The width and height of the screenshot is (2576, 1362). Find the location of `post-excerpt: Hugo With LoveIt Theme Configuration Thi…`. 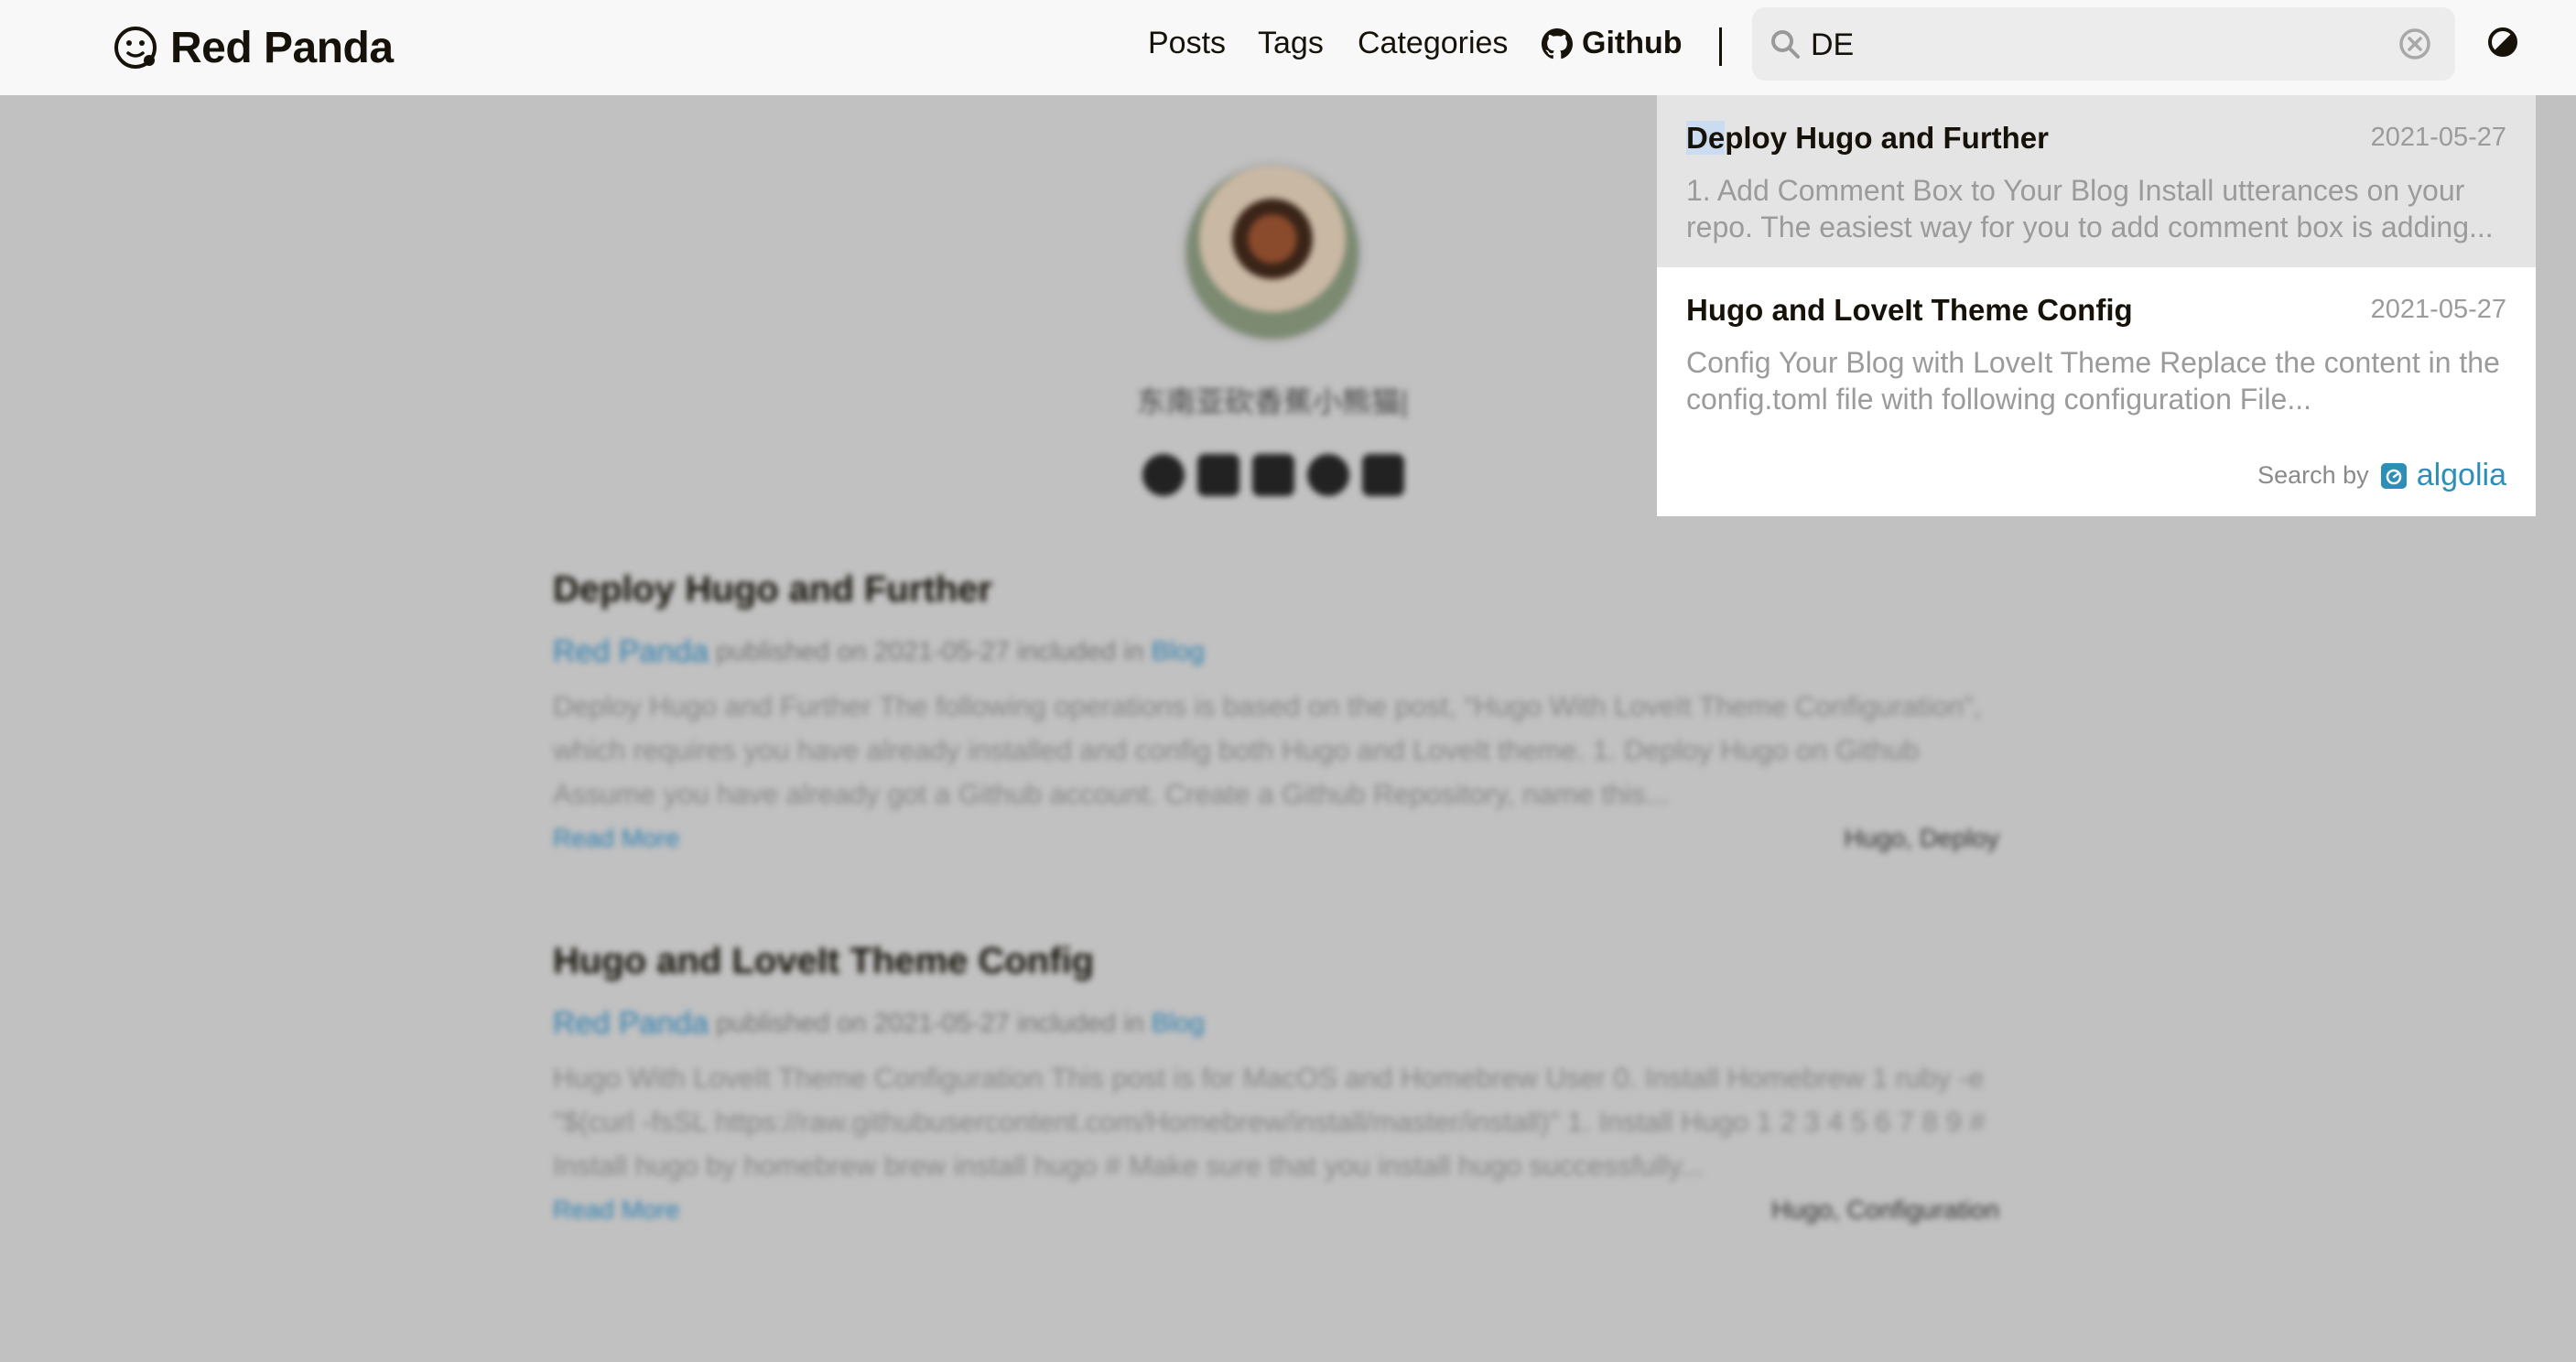

post-excerpt: Hugo With LoveIt Theme Configuration Thi… is located at coordinates (1269, 1122).